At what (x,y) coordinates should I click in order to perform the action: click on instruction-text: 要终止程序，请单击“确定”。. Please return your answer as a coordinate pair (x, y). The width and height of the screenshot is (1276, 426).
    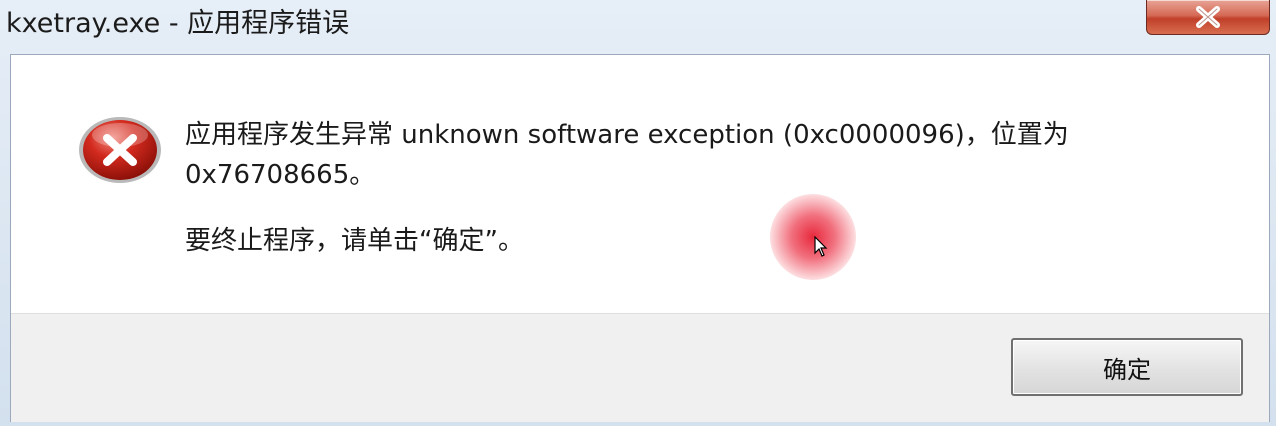
    Looking at the image, I should click on (354, 241).